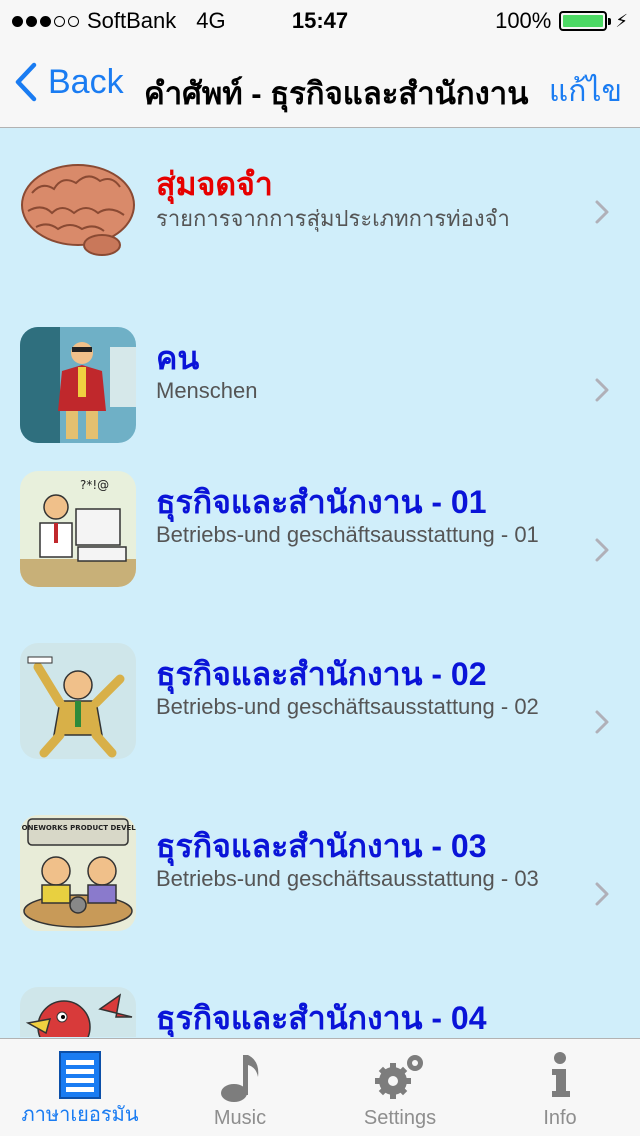  I want to click on battery-percent: 100%, so click(523, 20).